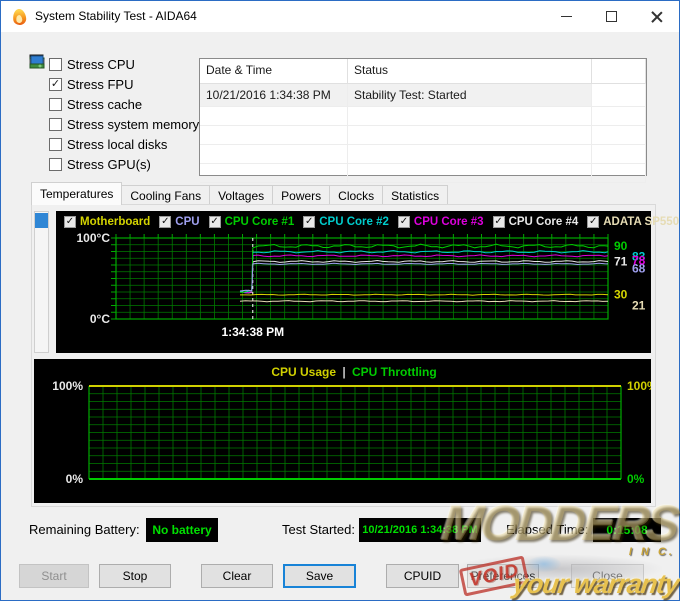 This screenshot has width=680, height=601. What do you see at coordinates (252, 332) in the screenshot?
I see `svg-text: 1:34:38 PM` at bounding box center [252, 332].